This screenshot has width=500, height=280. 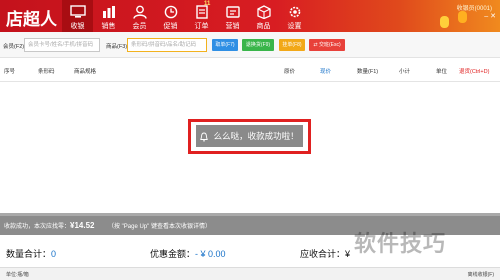 What do you see at coordinates (82, 225) in the screenshot?
I see `change-amount: ¥14.52` at bounding box center [82, 225].